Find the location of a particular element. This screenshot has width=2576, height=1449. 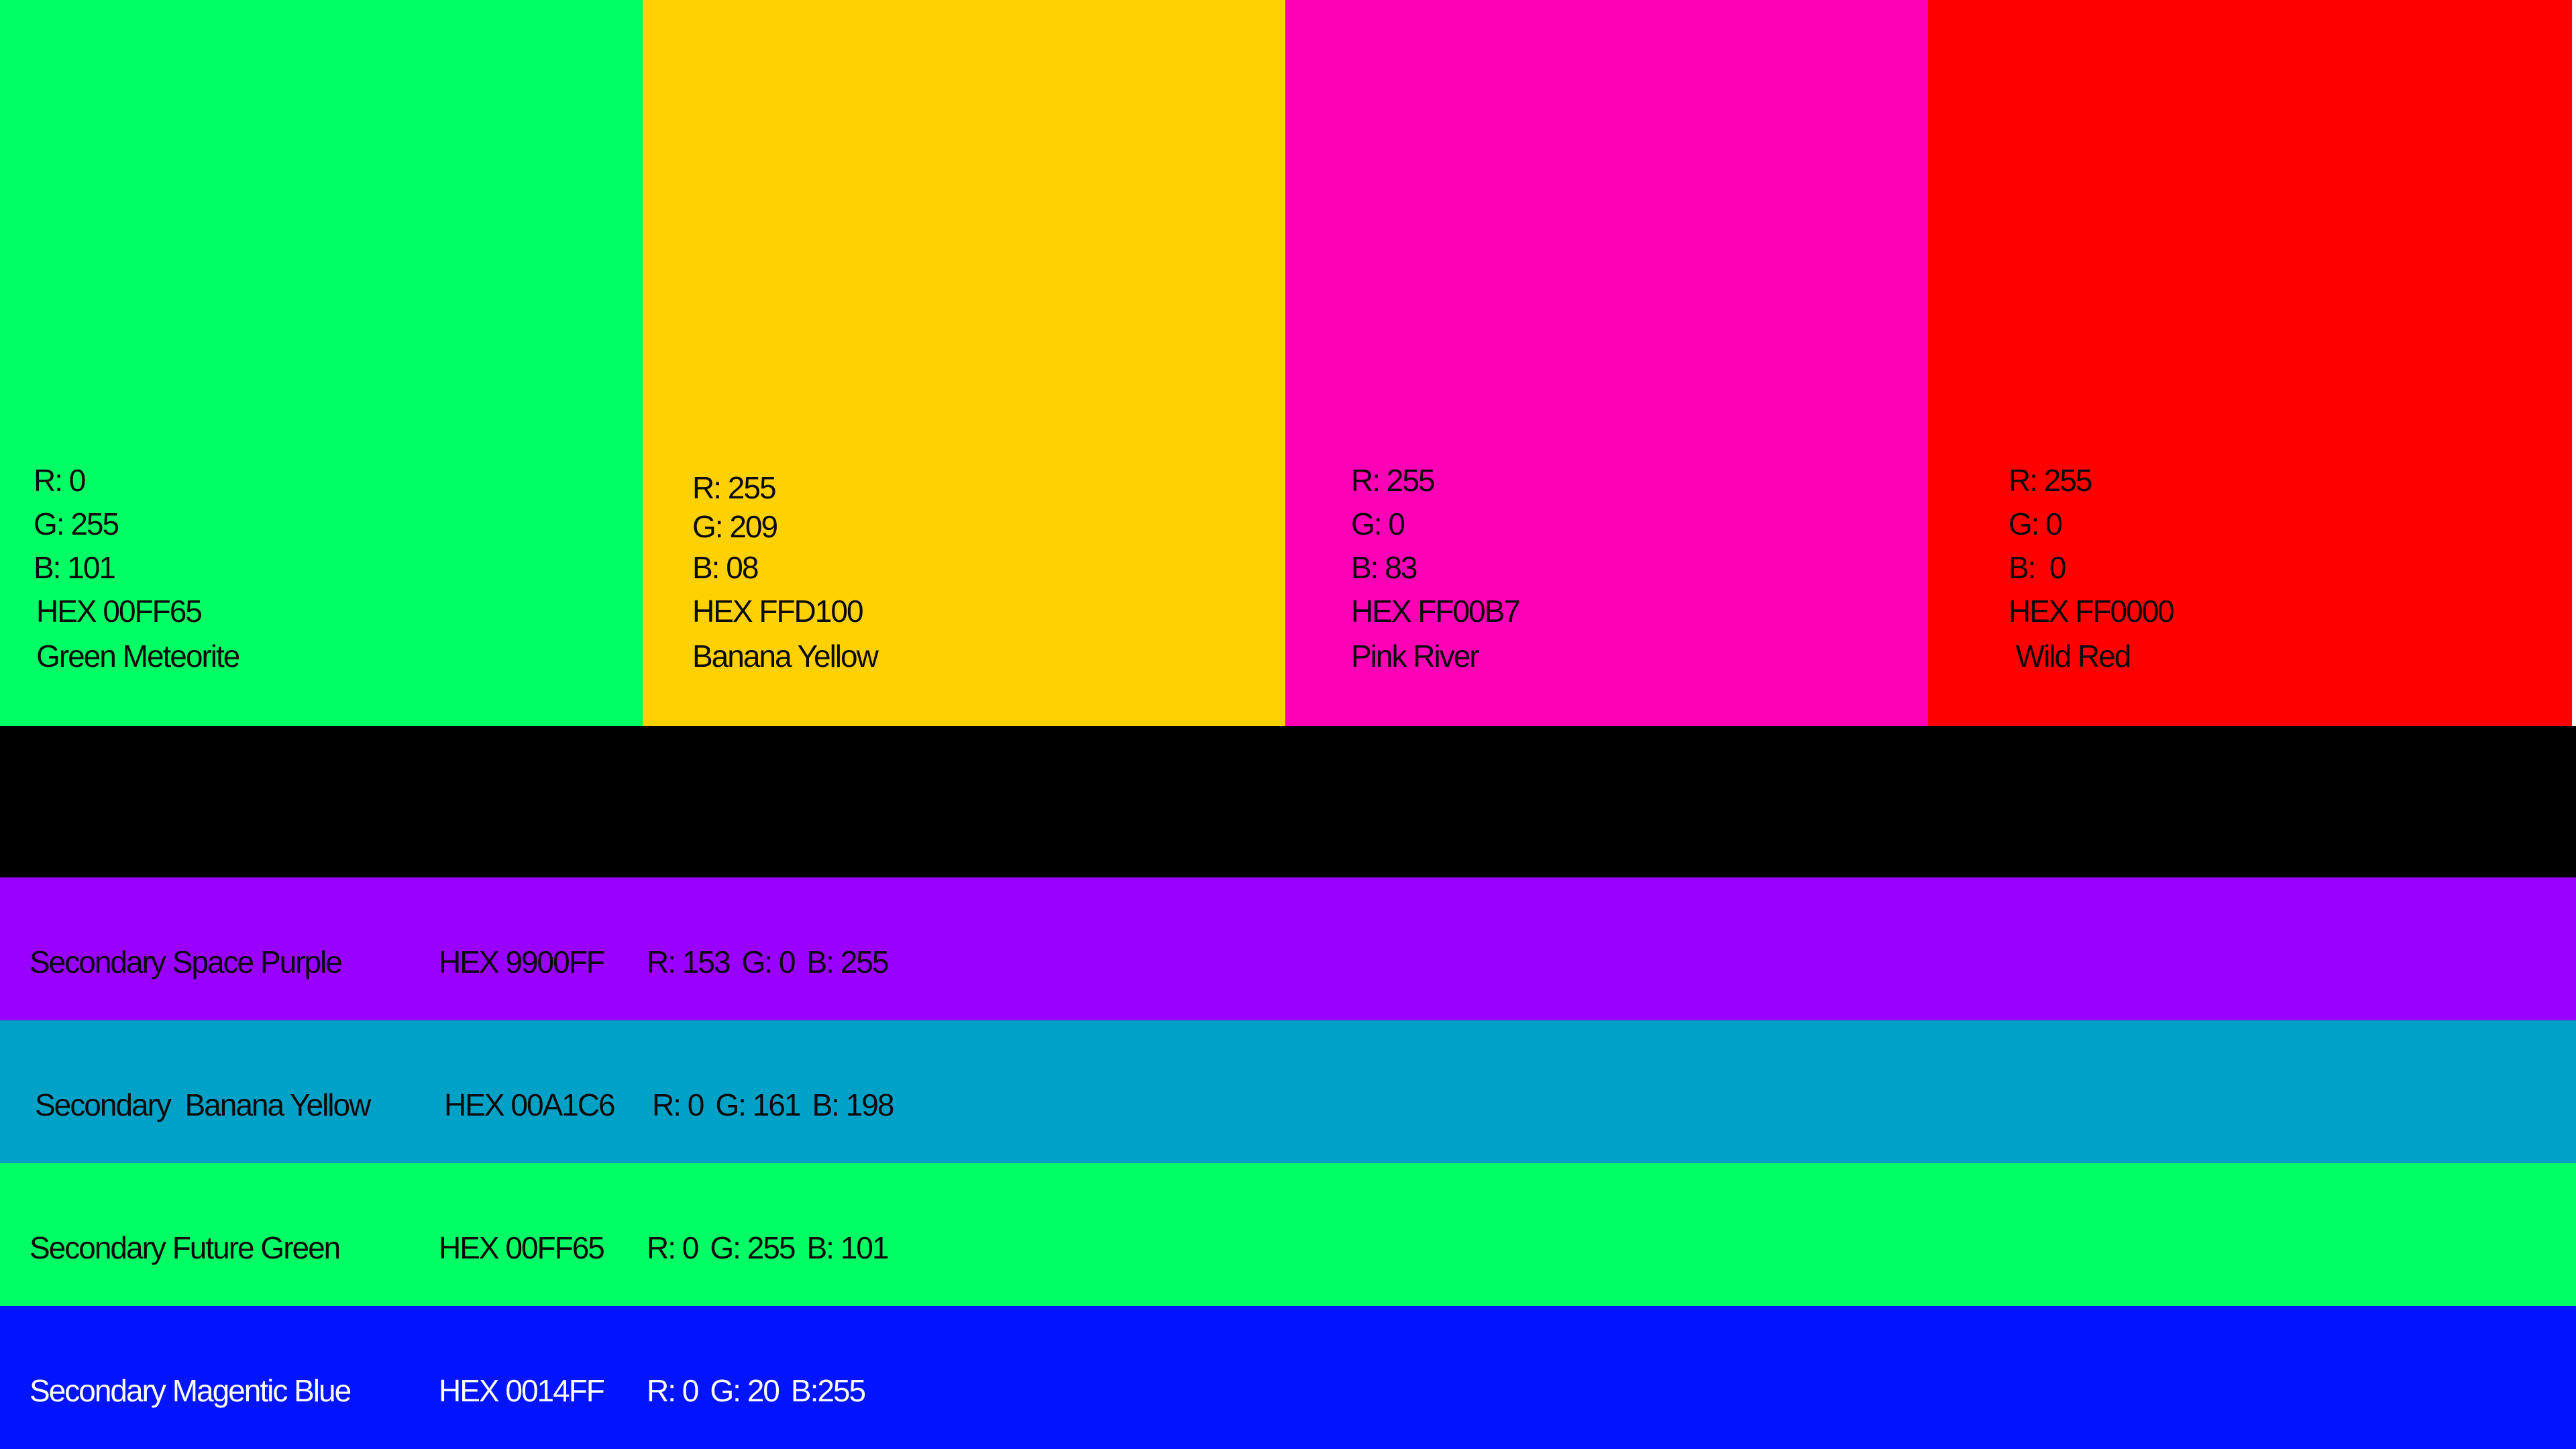

blue-value: B: 83 is located at coordinates (1384, 567).